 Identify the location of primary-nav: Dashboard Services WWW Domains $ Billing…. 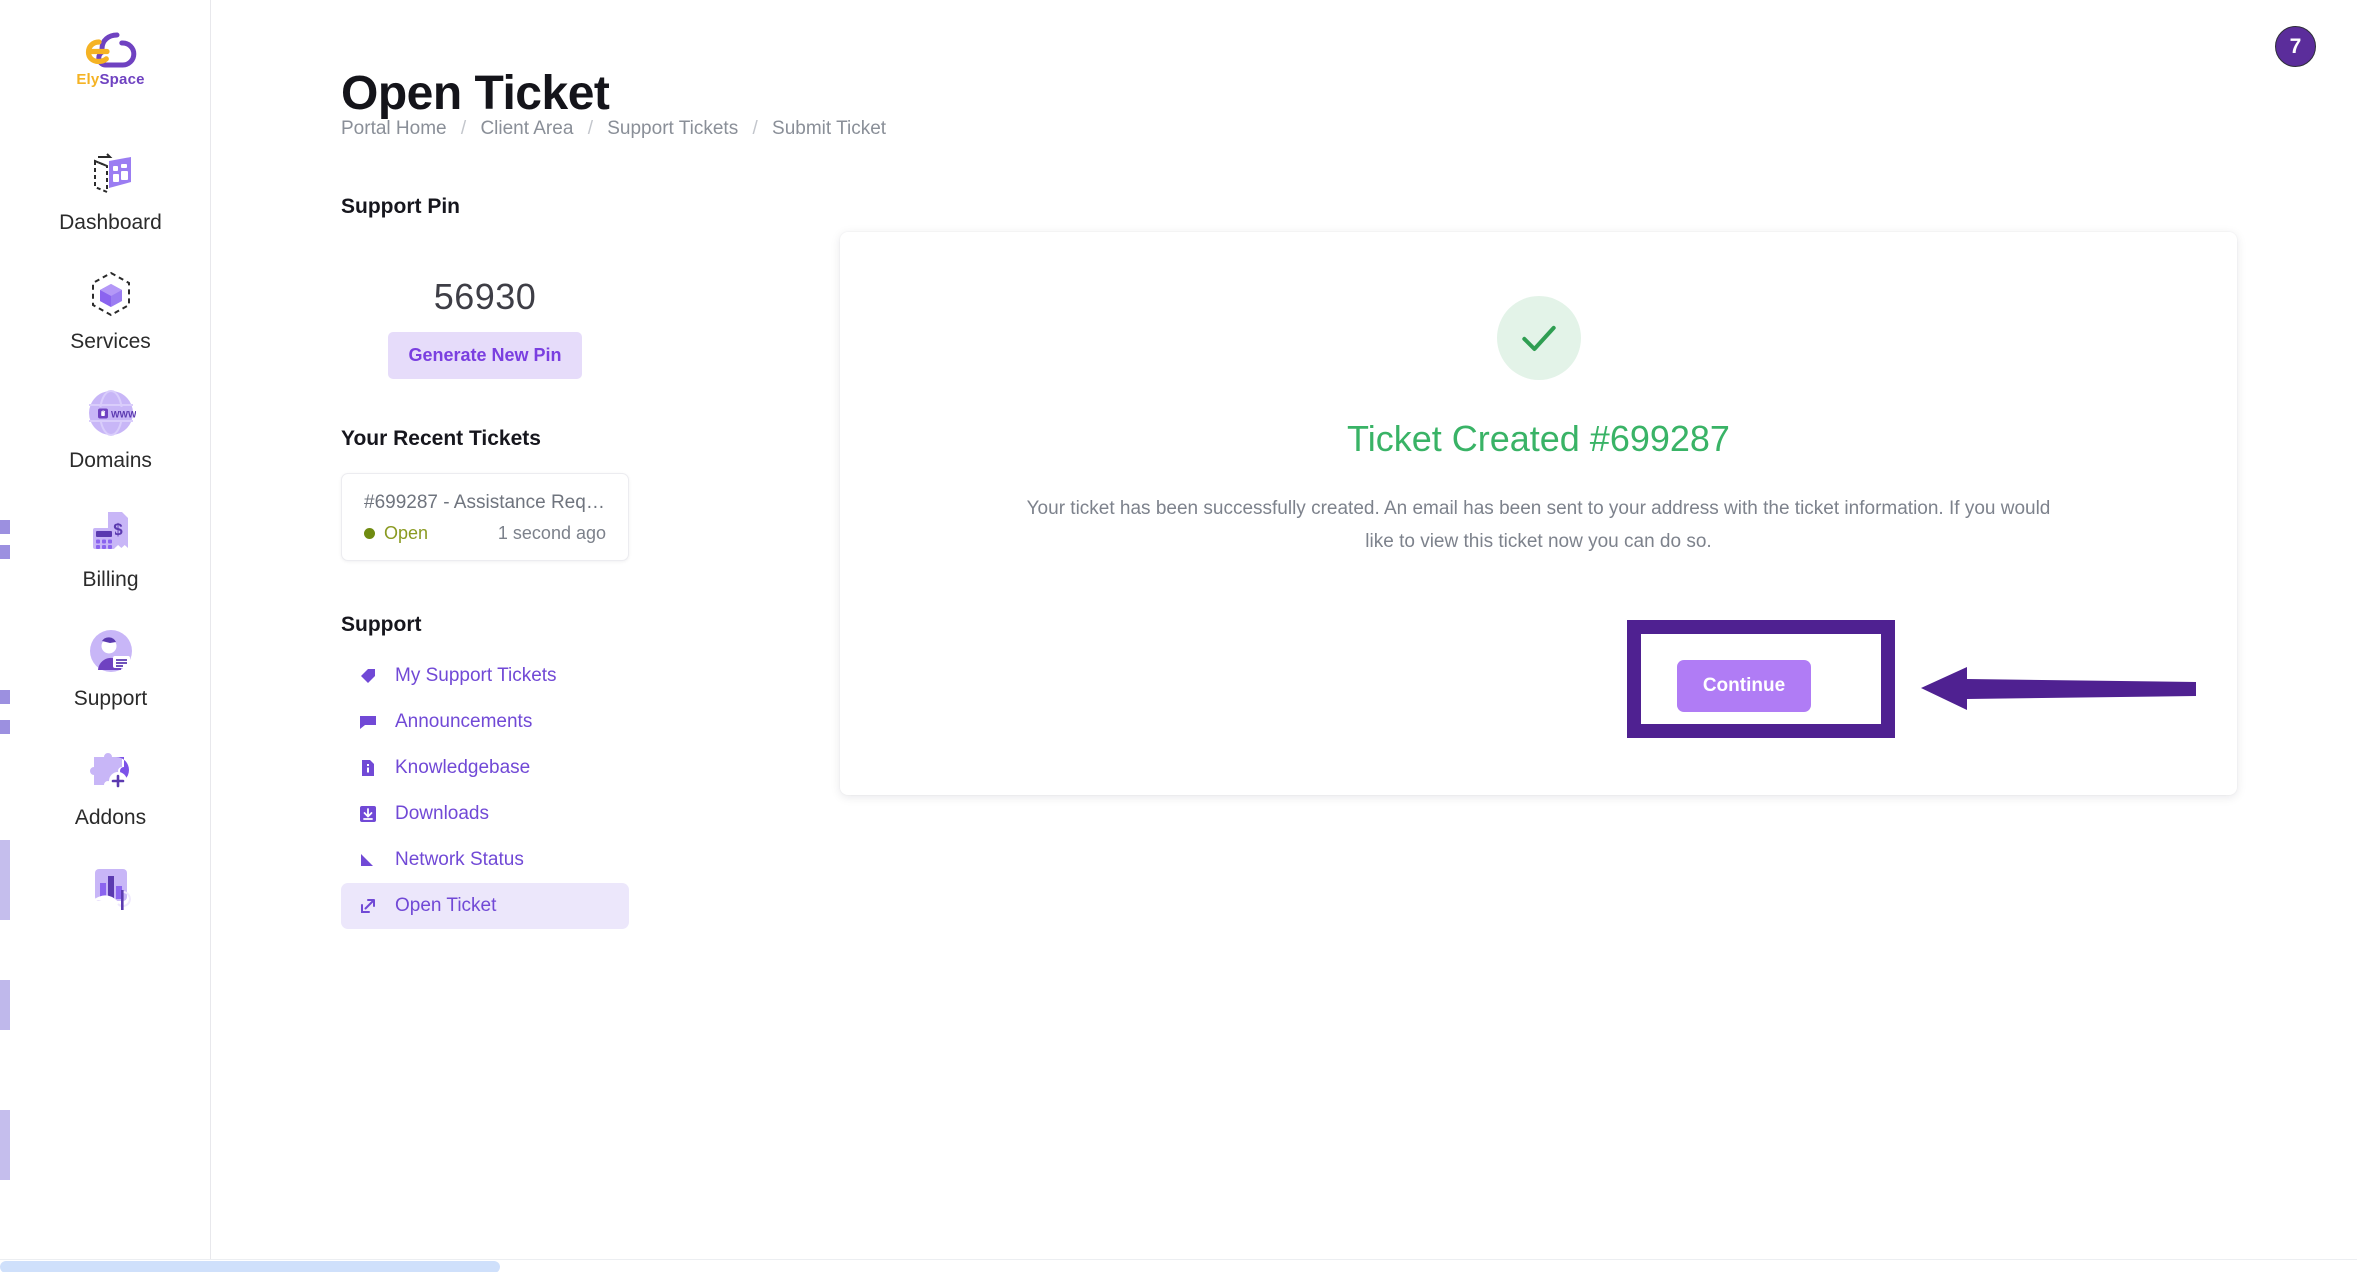
(110, 538).